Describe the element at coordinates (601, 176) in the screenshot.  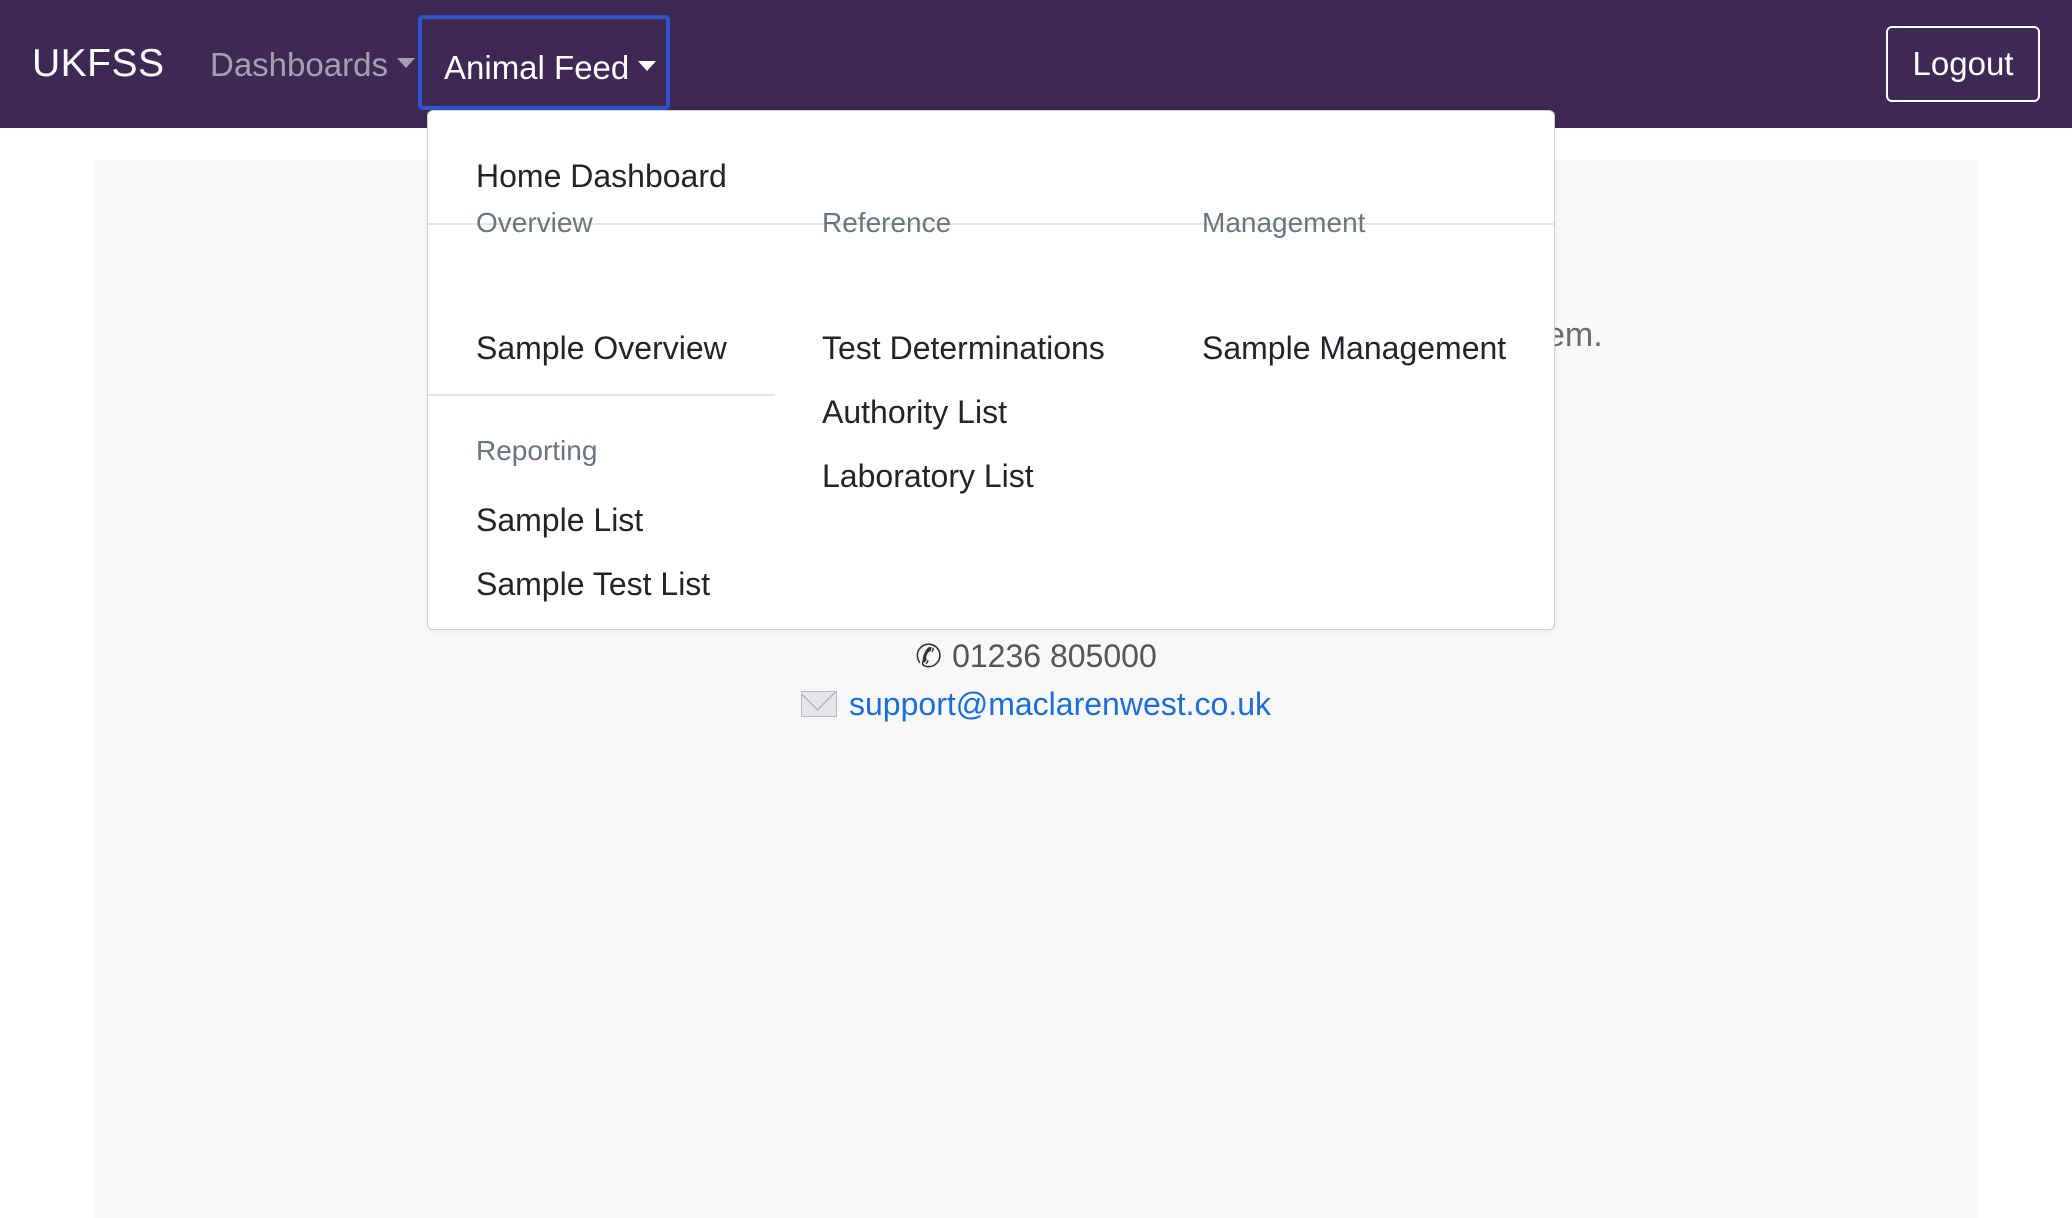
I see `menu-item-home-dashboard: Home Dashboard` at that location.